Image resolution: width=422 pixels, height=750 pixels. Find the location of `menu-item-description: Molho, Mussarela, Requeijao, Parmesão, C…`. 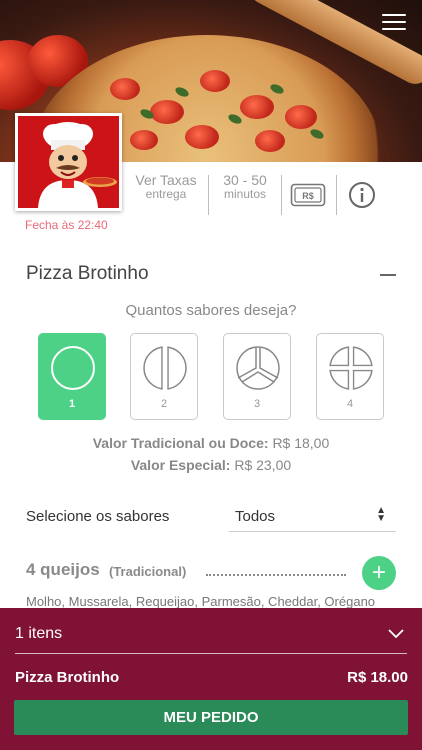

menu-item-description: Molho, Mussarela, Requeijao, Parmesão, C… is located at coordinates (201, 601).